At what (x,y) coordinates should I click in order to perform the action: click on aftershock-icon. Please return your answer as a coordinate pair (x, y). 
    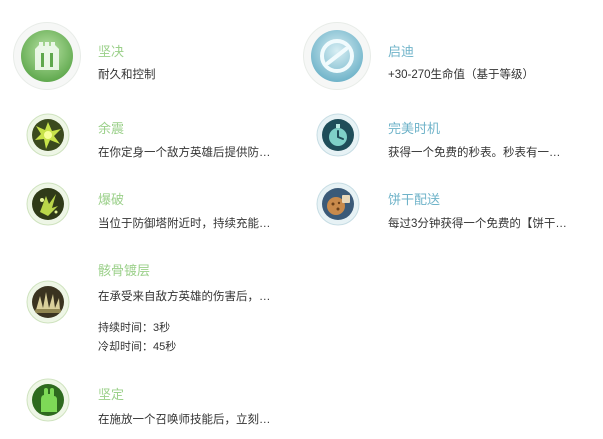
    Looking at the image, I should click on (48, 135).